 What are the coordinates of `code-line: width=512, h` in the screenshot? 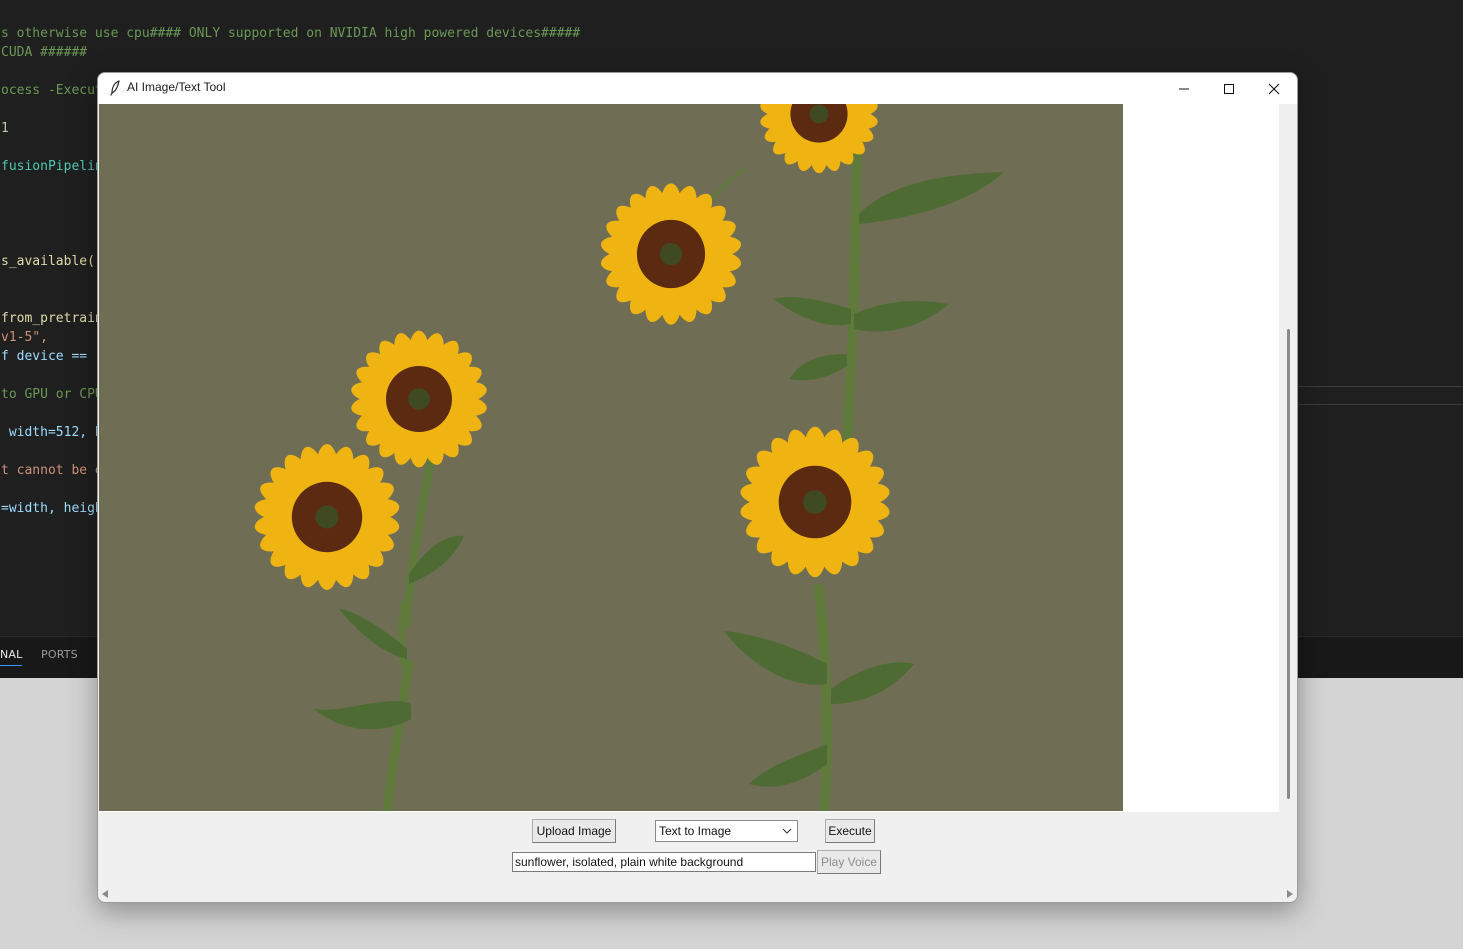 It's located at (52, 432).